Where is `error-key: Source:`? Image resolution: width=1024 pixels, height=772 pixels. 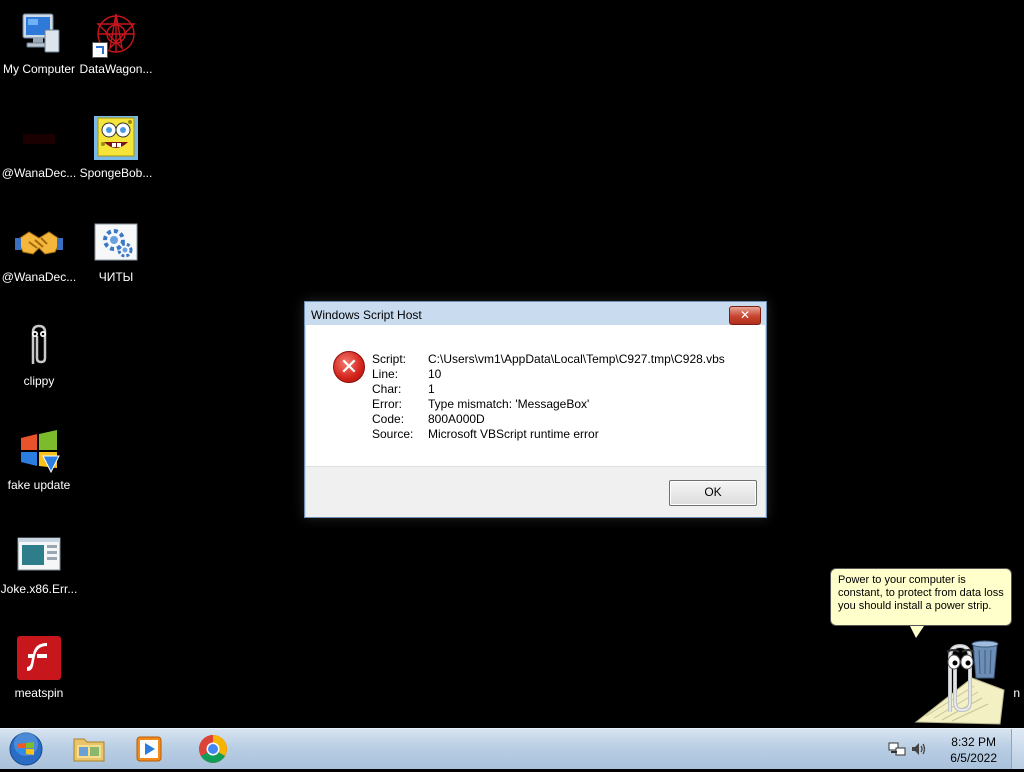
error-key: Source: is located at coordinates (393, 434).